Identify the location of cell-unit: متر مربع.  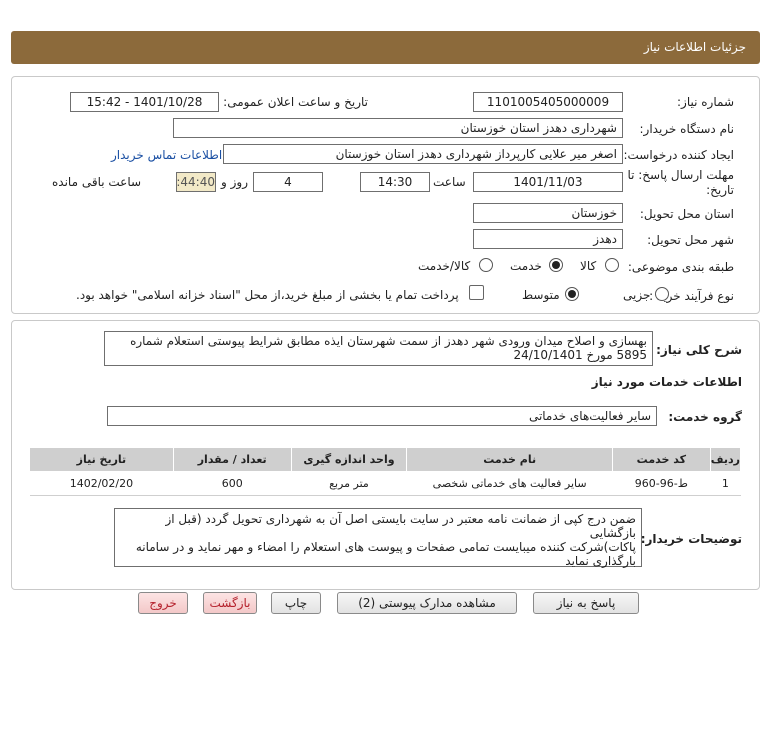
(349, 483).